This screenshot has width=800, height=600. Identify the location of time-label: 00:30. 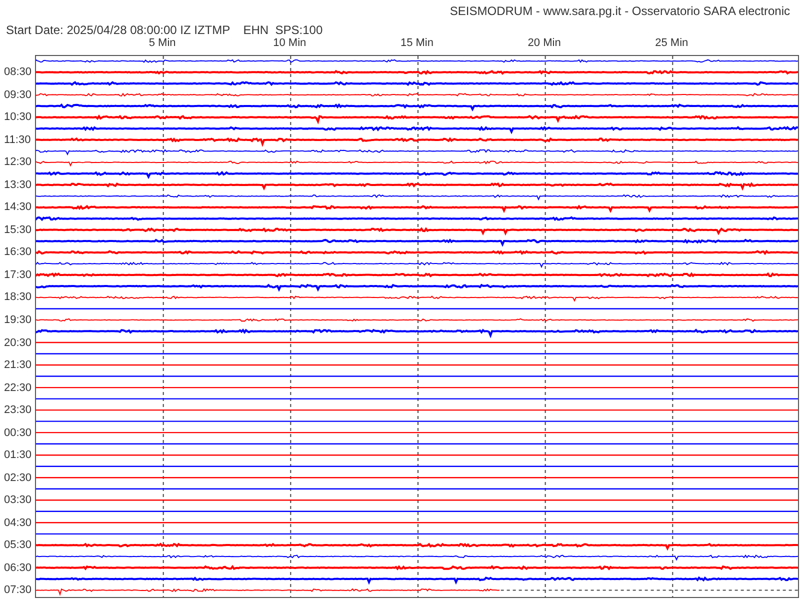
(18, 432).